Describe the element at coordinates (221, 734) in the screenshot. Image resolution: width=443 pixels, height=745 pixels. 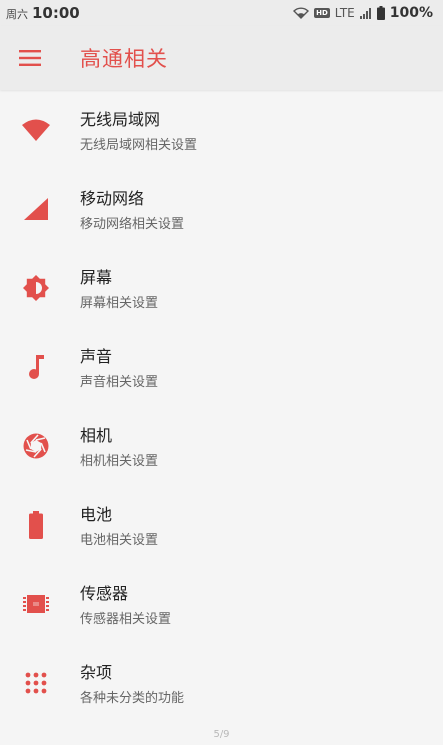
I see `page-indicator: 5/9` at that location.